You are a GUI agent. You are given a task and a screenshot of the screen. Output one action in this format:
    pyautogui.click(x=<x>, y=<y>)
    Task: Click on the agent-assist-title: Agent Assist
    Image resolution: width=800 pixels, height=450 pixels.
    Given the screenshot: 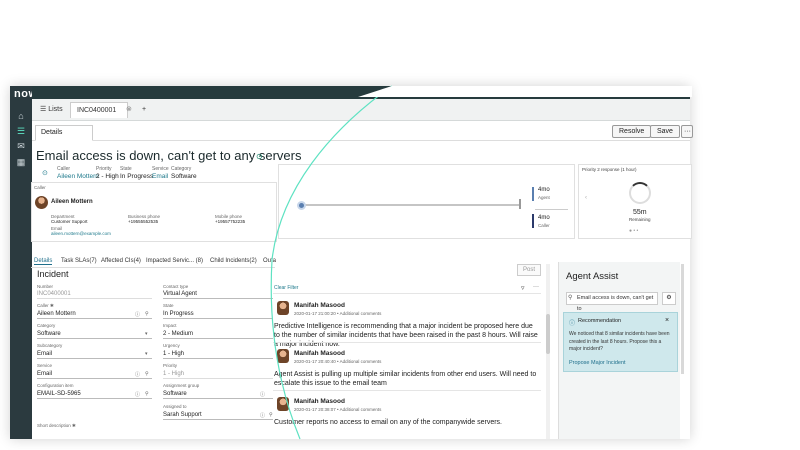 What is the action you would take?
    pyautogui.click(x=592, y=276)
    